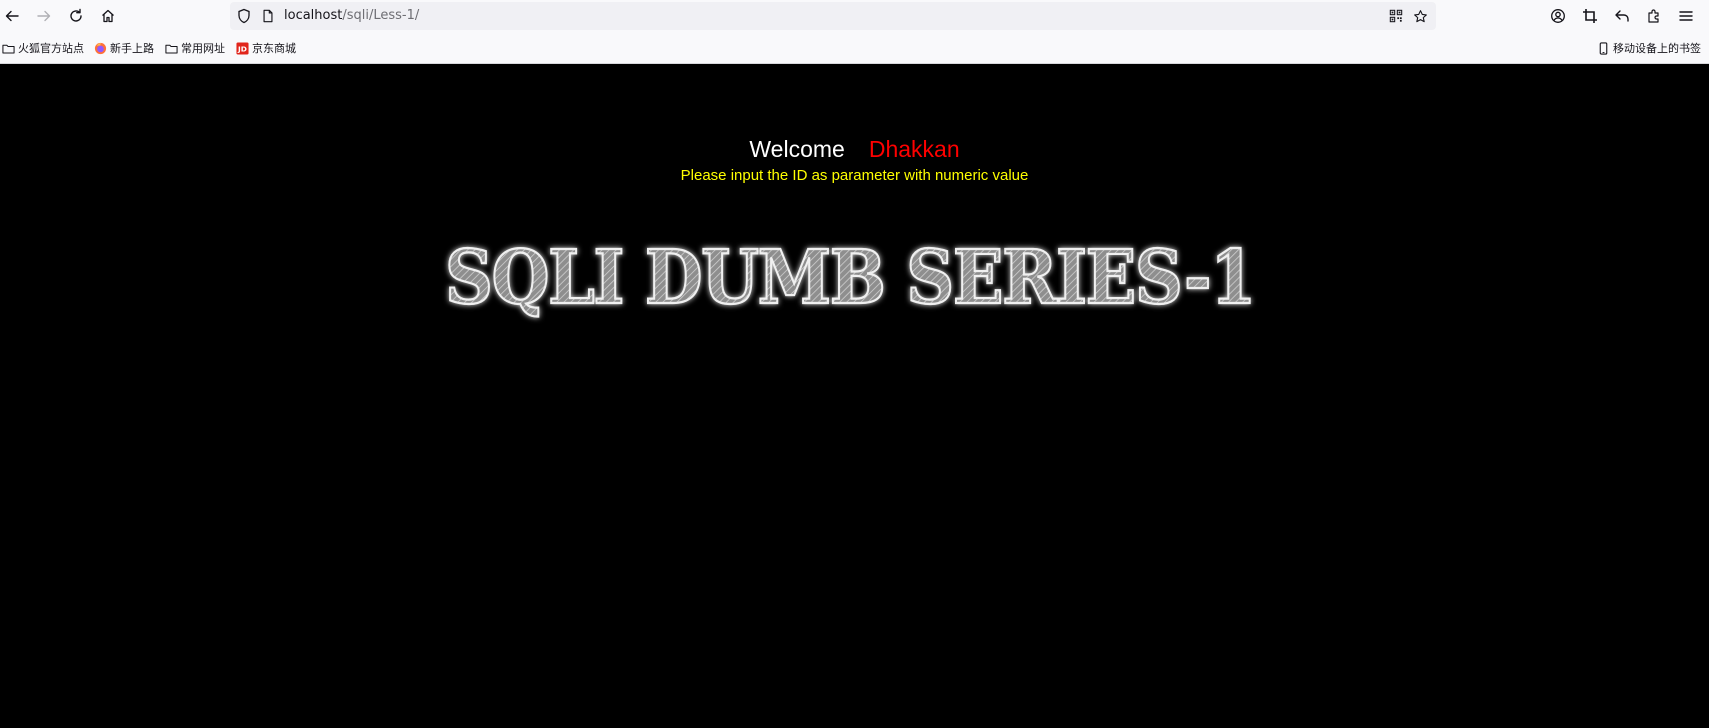 This screenshot has width=1709, height=728. I want to click on home-icon, so click(108, 16).